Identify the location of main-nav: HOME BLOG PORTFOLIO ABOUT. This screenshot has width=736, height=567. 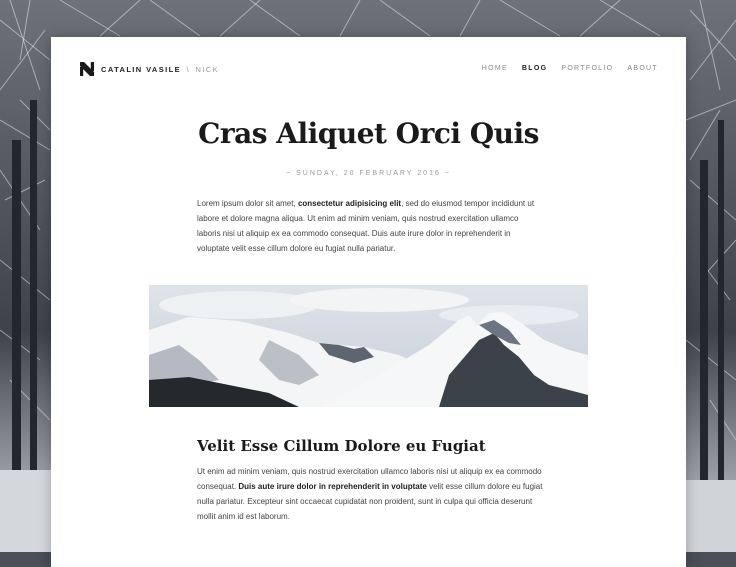
(570, 68).